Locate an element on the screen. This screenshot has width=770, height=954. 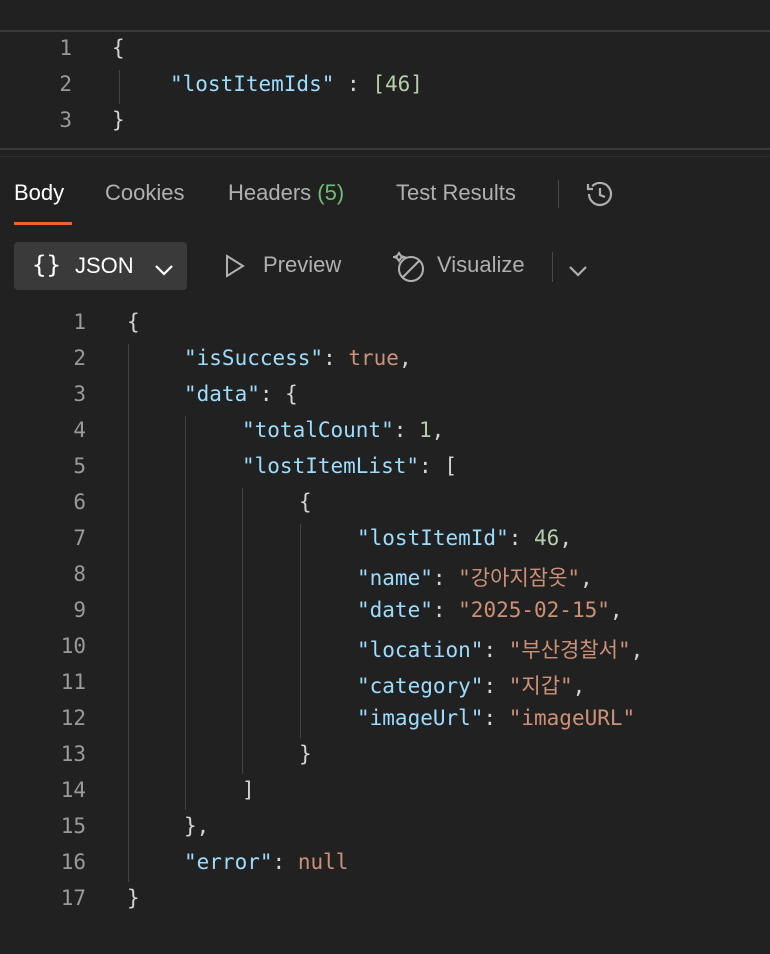
format-select: {} JSON is located at coordinates (100, 266).